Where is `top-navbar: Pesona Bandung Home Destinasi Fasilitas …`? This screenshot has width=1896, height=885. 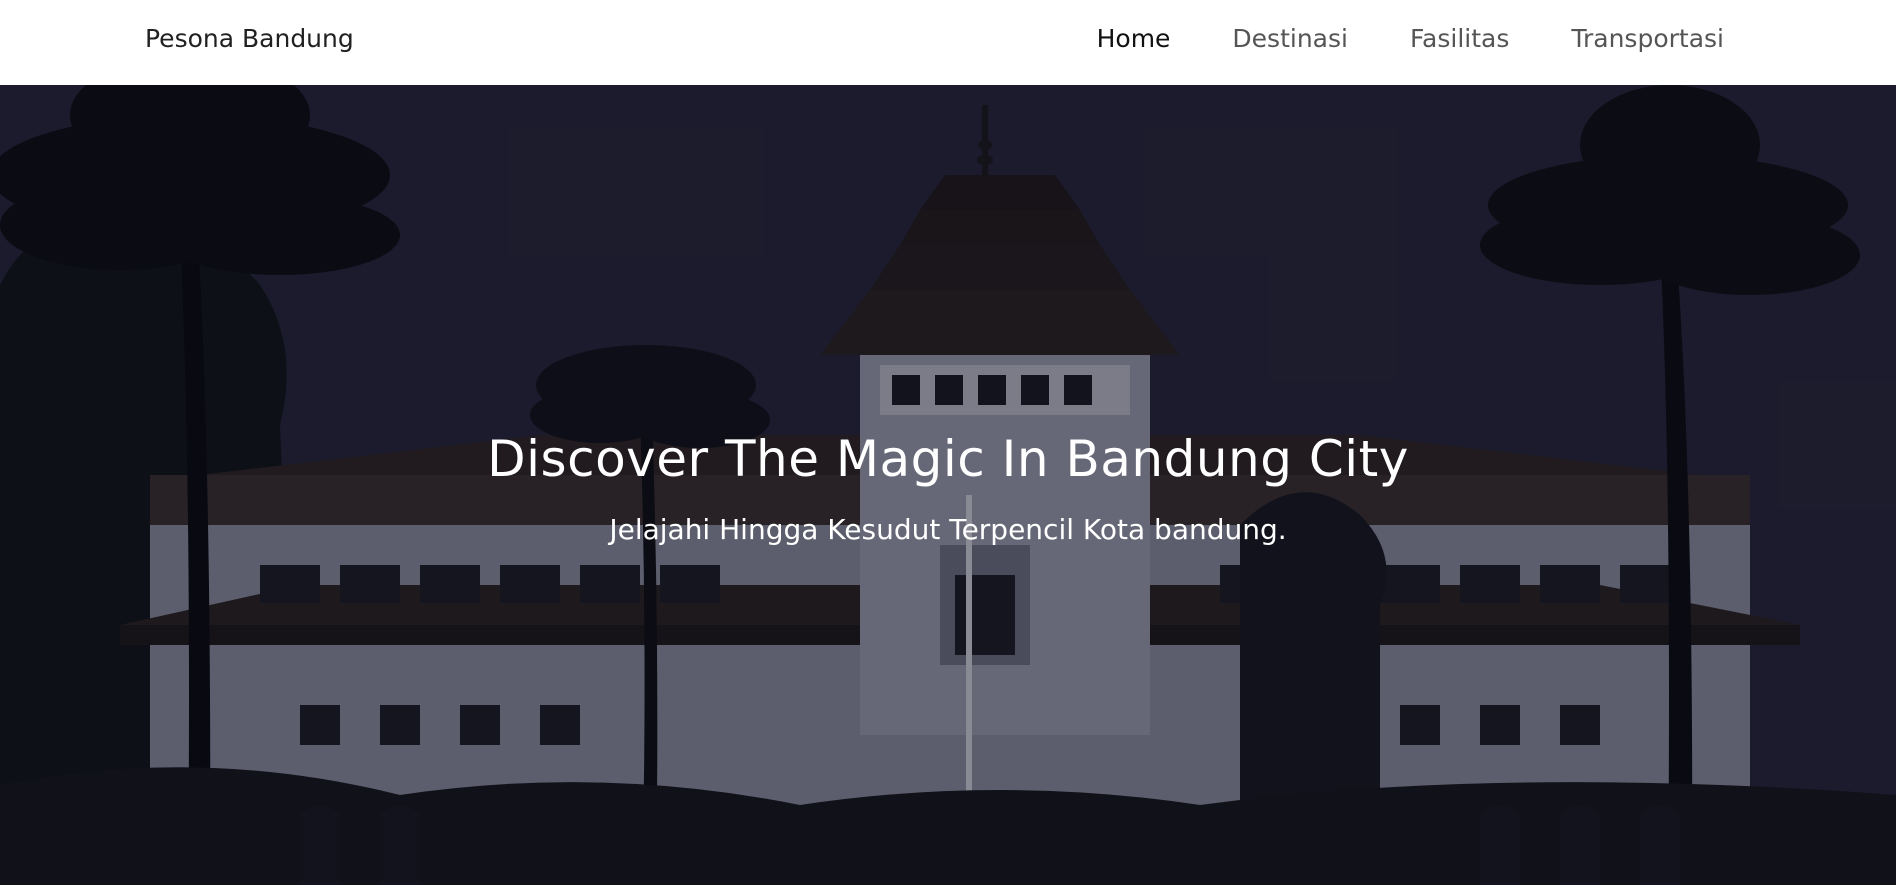 top-navbar: Pesona Bandung Home Destinasi Fasilitas … is located at coordinates (948, 42).